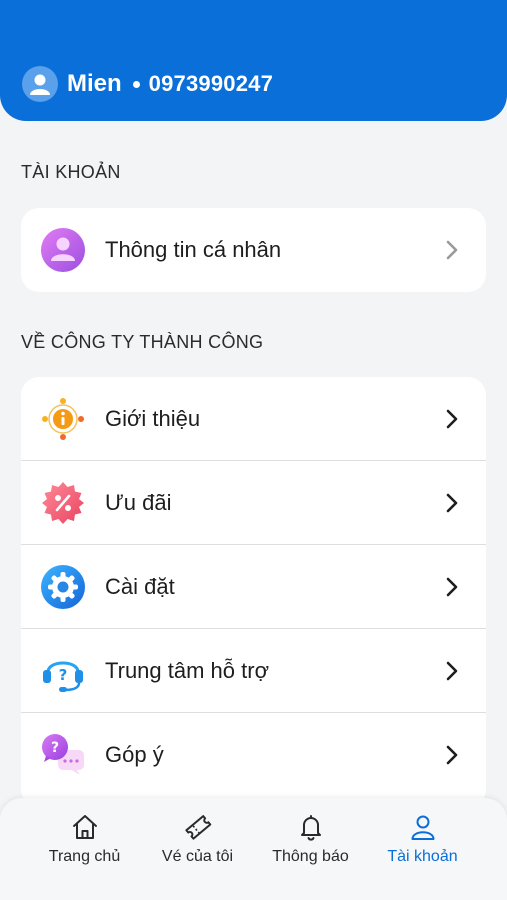 This screenshot has height=900, width=507. I want to click on user-icon, so click(423, 827).